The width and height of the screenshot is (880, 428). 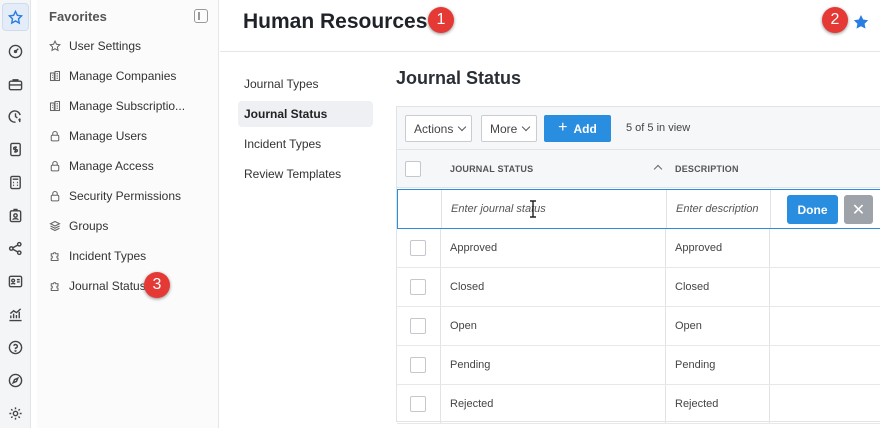 What do you see at coordinates (335, 21) in the screenshot?
I see `page-title: Human Resources` at bounding box center [335, 21].